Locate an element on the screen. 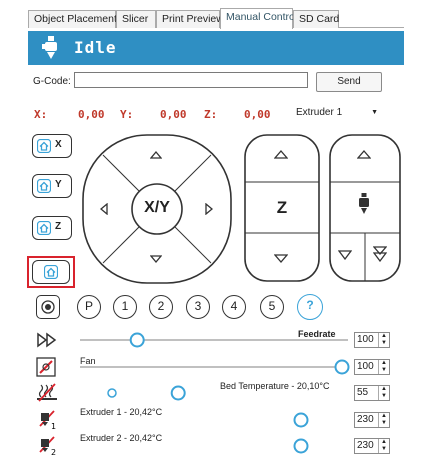 Image resolution: width=421 pixels, height=464 pixels. home-all-button is located at coordinates (51, 272).